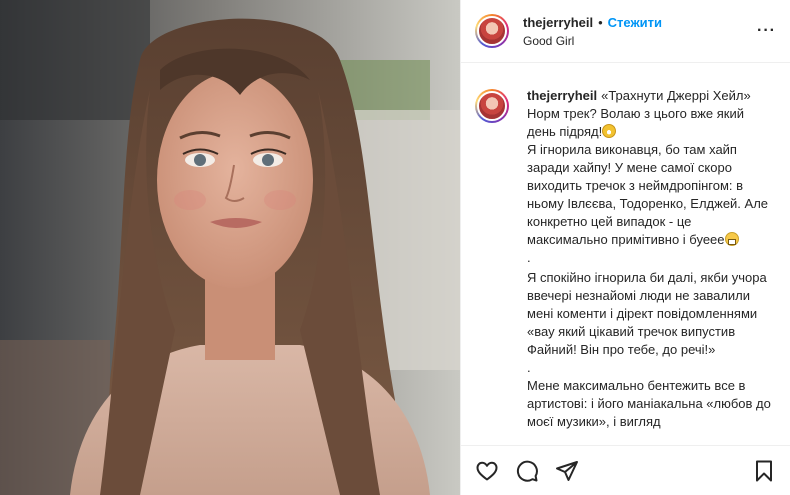 Image resolution: width=790 pixels, height=495 pixels. I want to click on post-header: thejerryheil • Стежити Good Girl ···, so click(625, 31).